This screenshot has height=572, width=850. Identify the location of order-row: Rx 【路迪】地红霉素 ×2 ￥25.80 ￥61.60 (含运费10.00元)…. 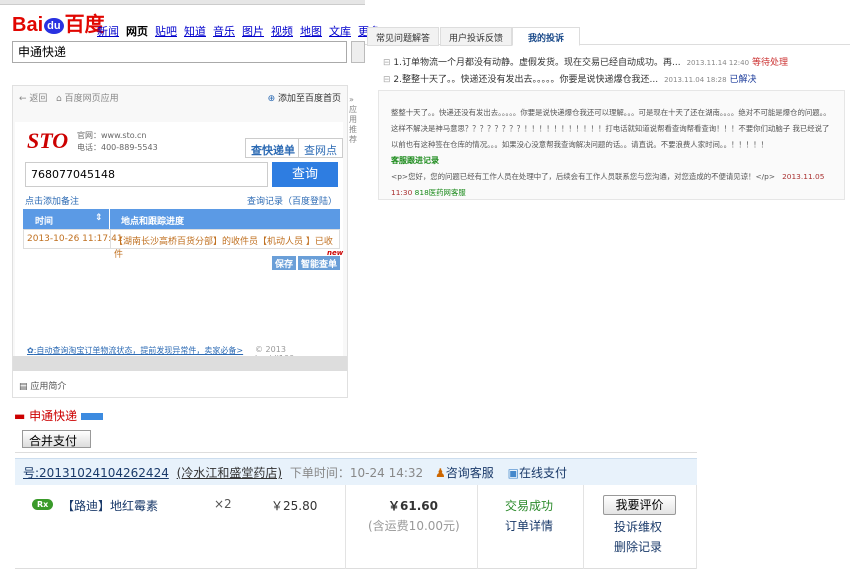
(356, 527).